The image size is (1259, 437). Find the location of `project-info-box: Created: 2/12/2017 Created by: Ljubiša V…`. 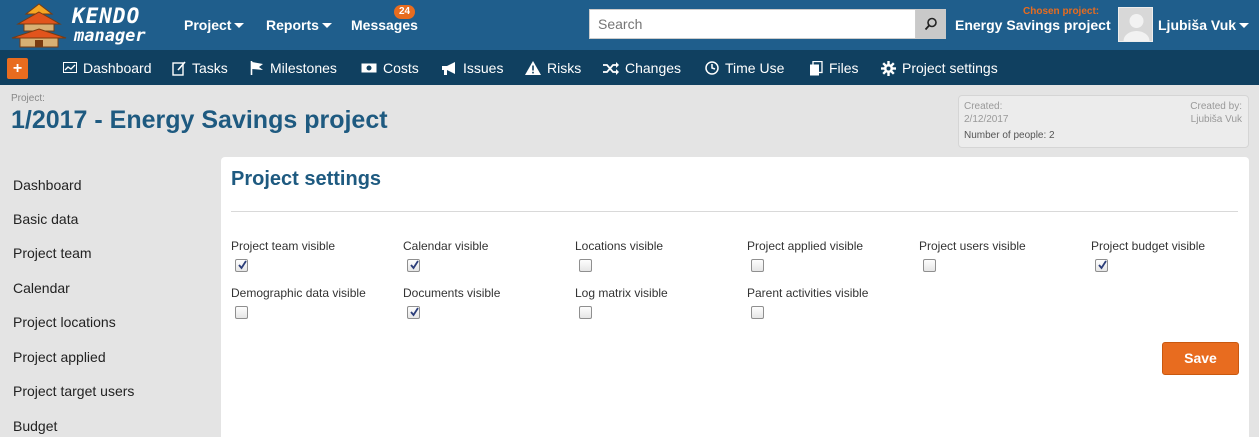

project-info-box: Created: 2/12/2017 Created by: Ljubiša V… is located at coordinates (1103, 121).